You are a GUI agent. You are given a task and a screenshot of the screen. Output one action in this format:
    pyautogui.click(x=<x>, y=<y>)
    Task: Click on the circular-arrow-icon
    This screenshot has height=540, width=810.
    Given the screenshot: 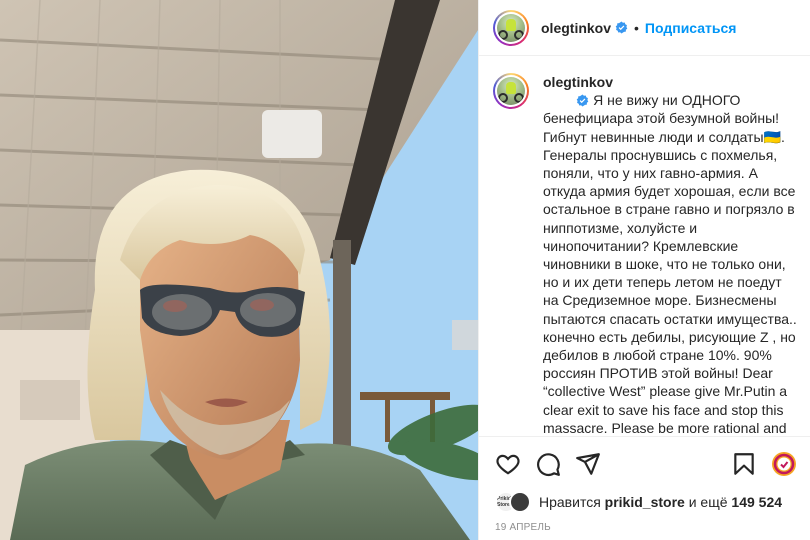 What is the action you would take?
    pyautogui.click(x=784, y=464)
    